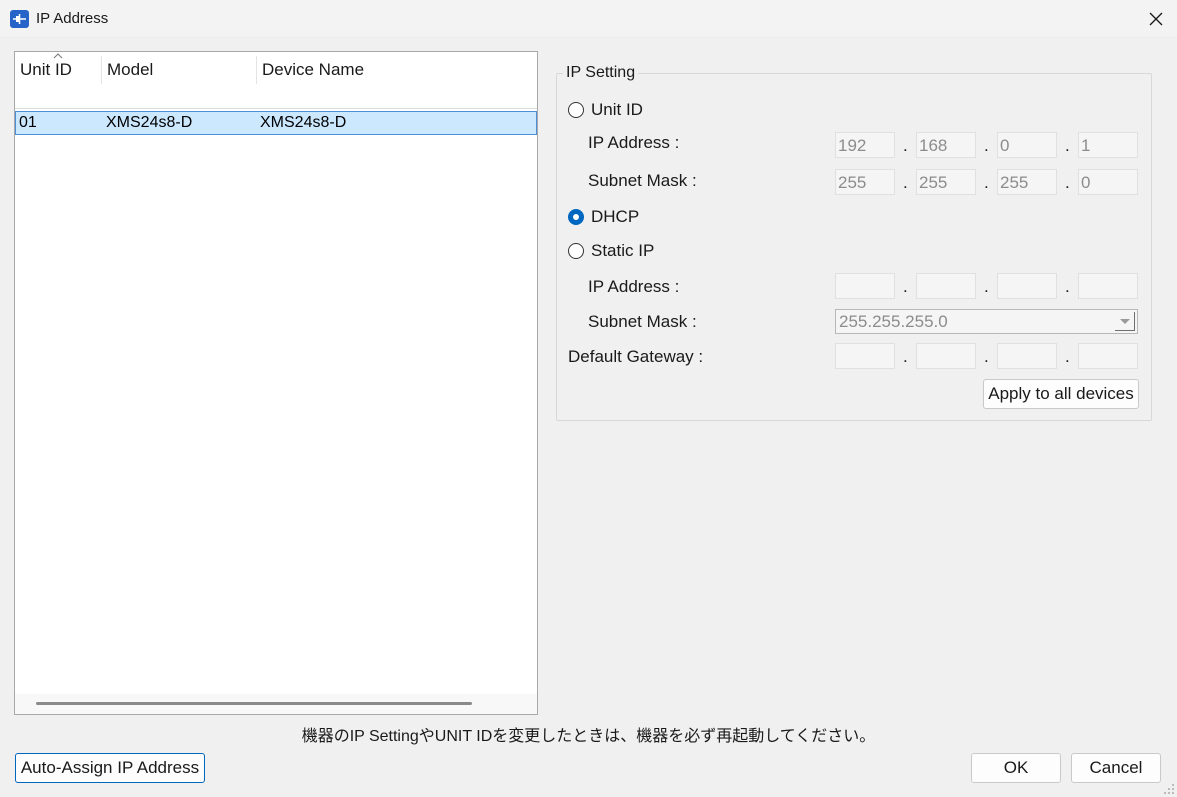 The image size is (1177, 797). I want to click on unit-id-ip-octet-2: 168, so click(946, 145).